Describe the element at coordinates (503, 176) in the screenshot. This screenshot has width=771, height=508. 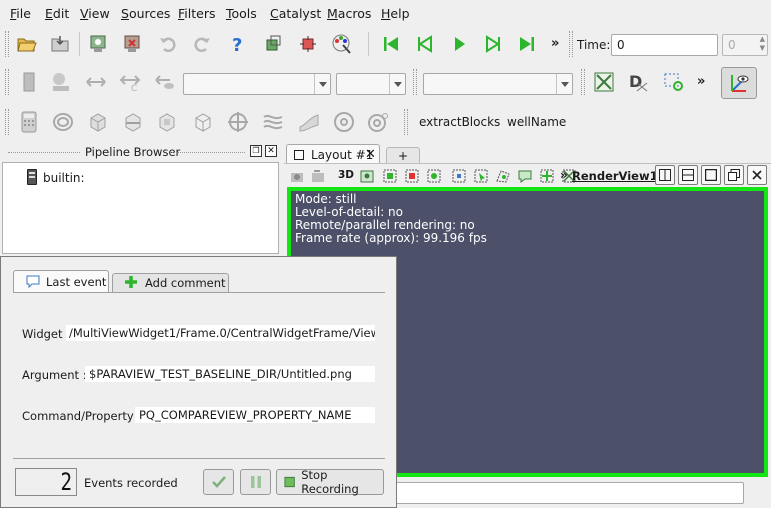
I see `select-polygon-icon` at that location.